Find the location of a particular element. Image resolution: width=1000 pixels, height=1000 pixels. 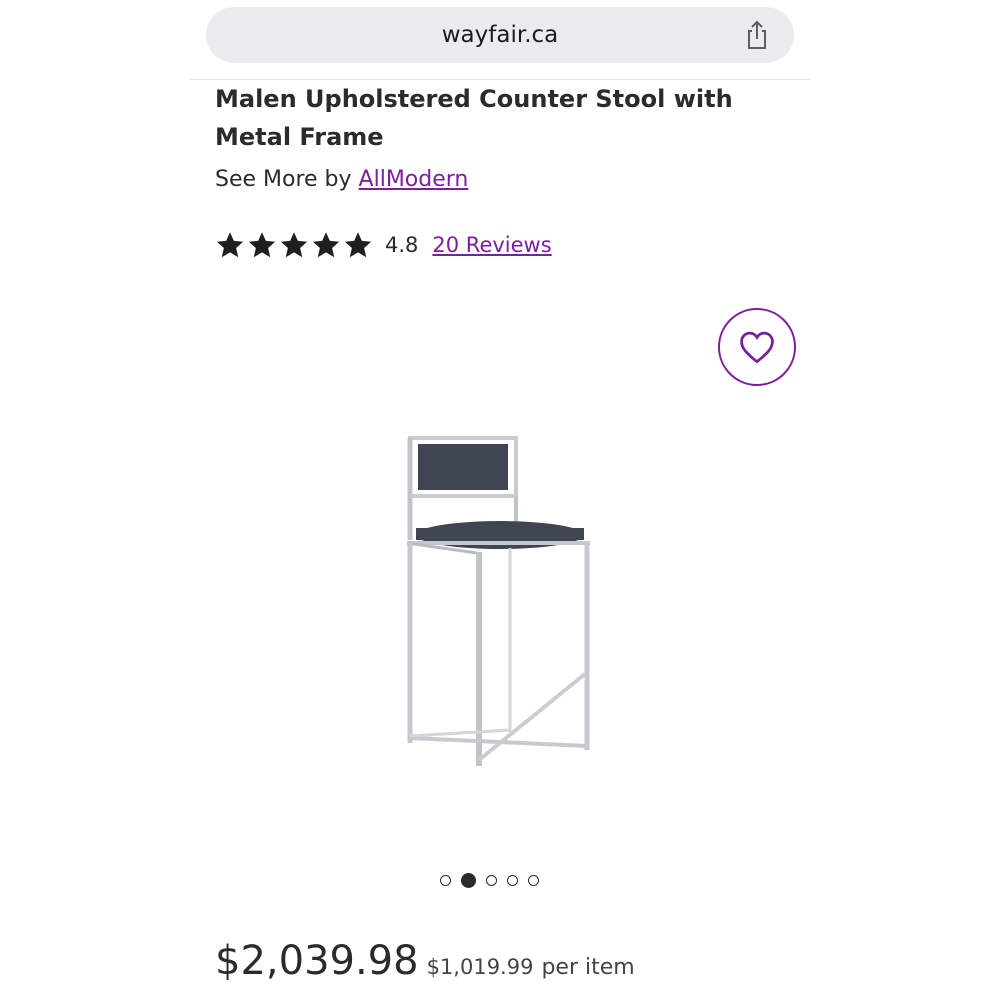

see-more-label: See More by is located at coordinates (283, 179).